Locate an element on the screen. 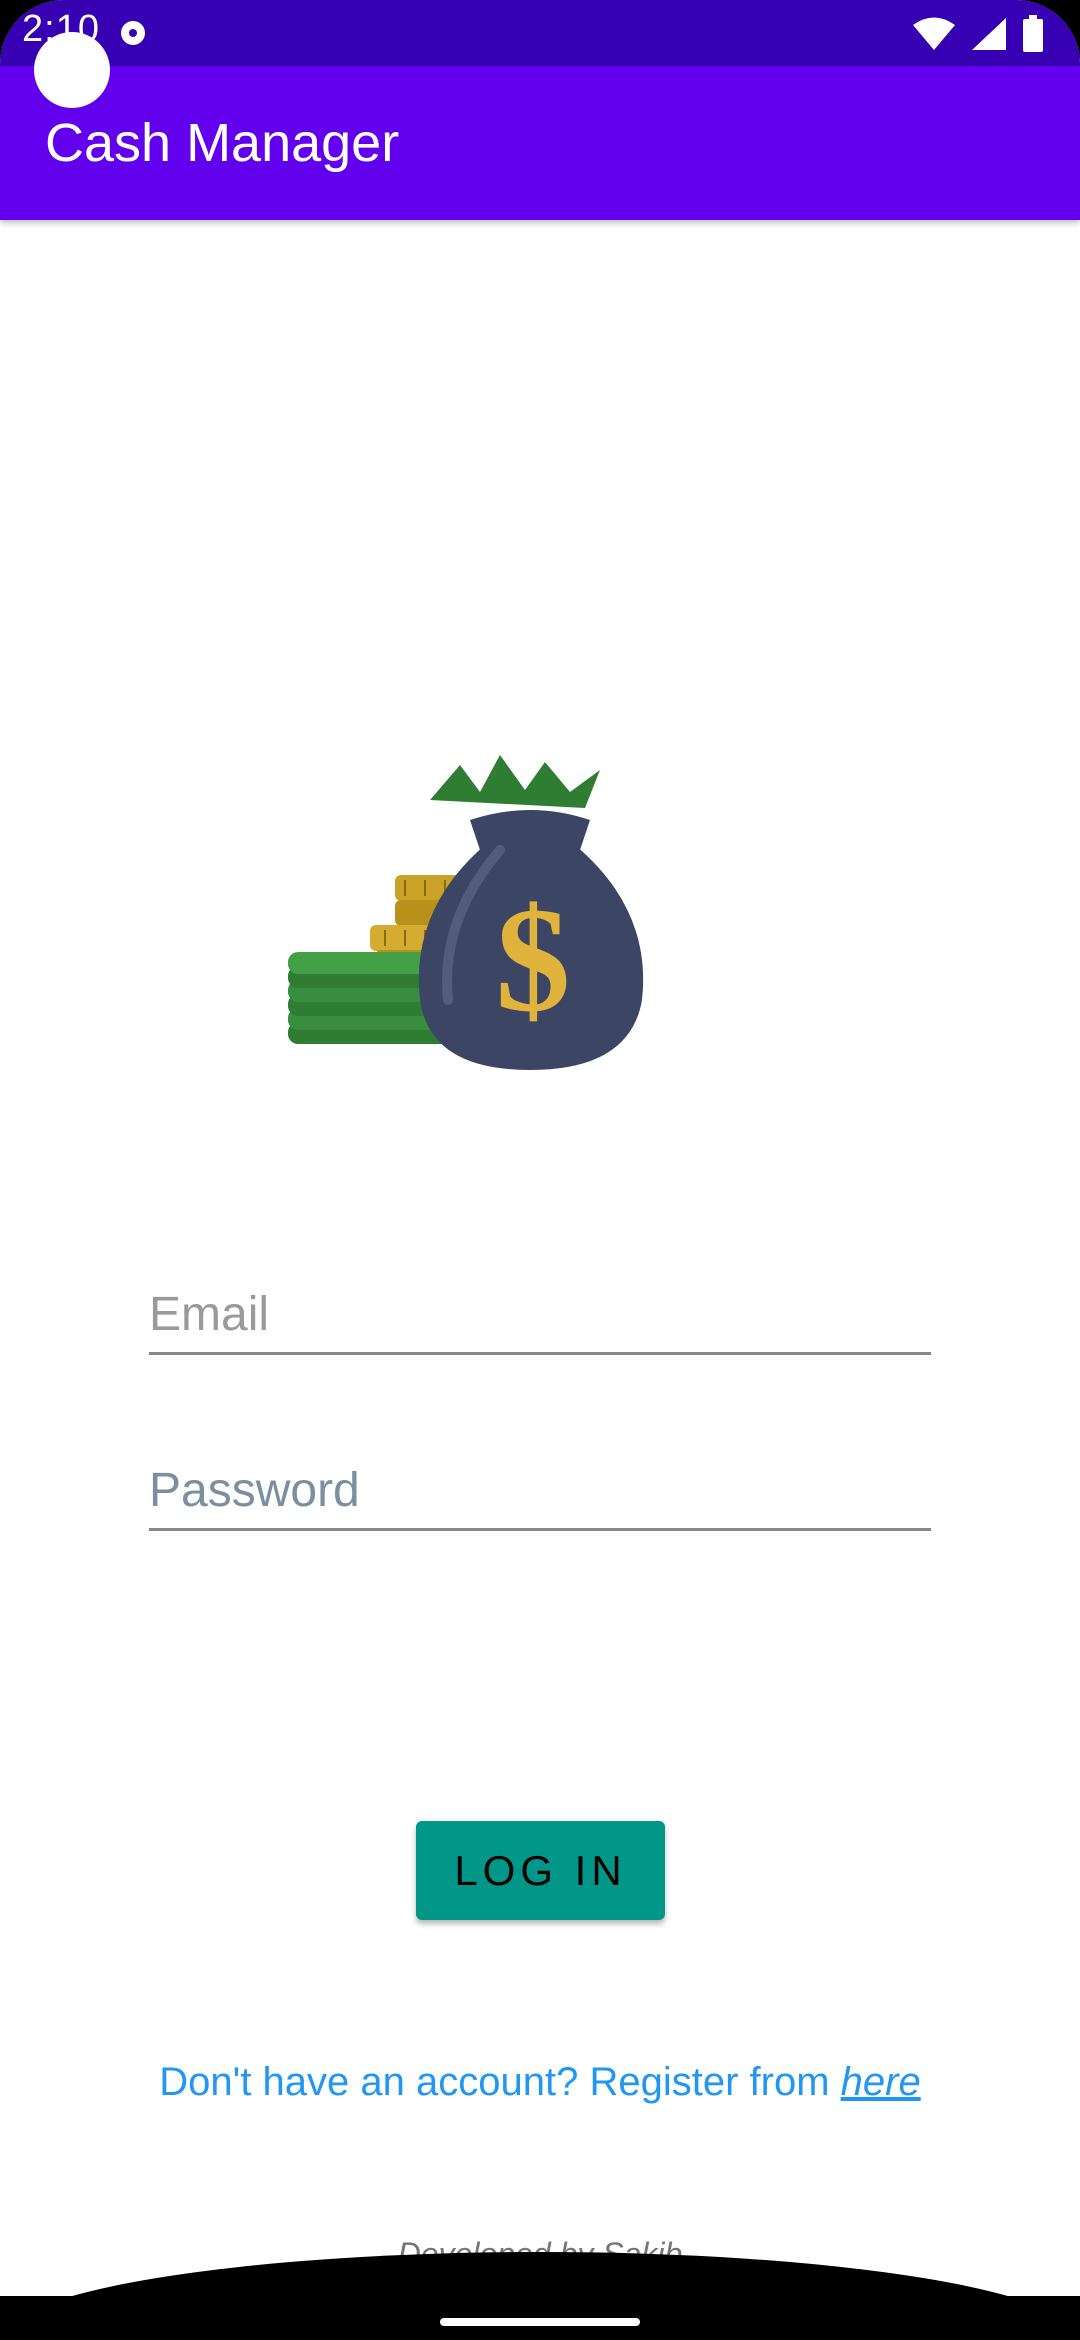  status-icons is located at coordinates (978, 34).